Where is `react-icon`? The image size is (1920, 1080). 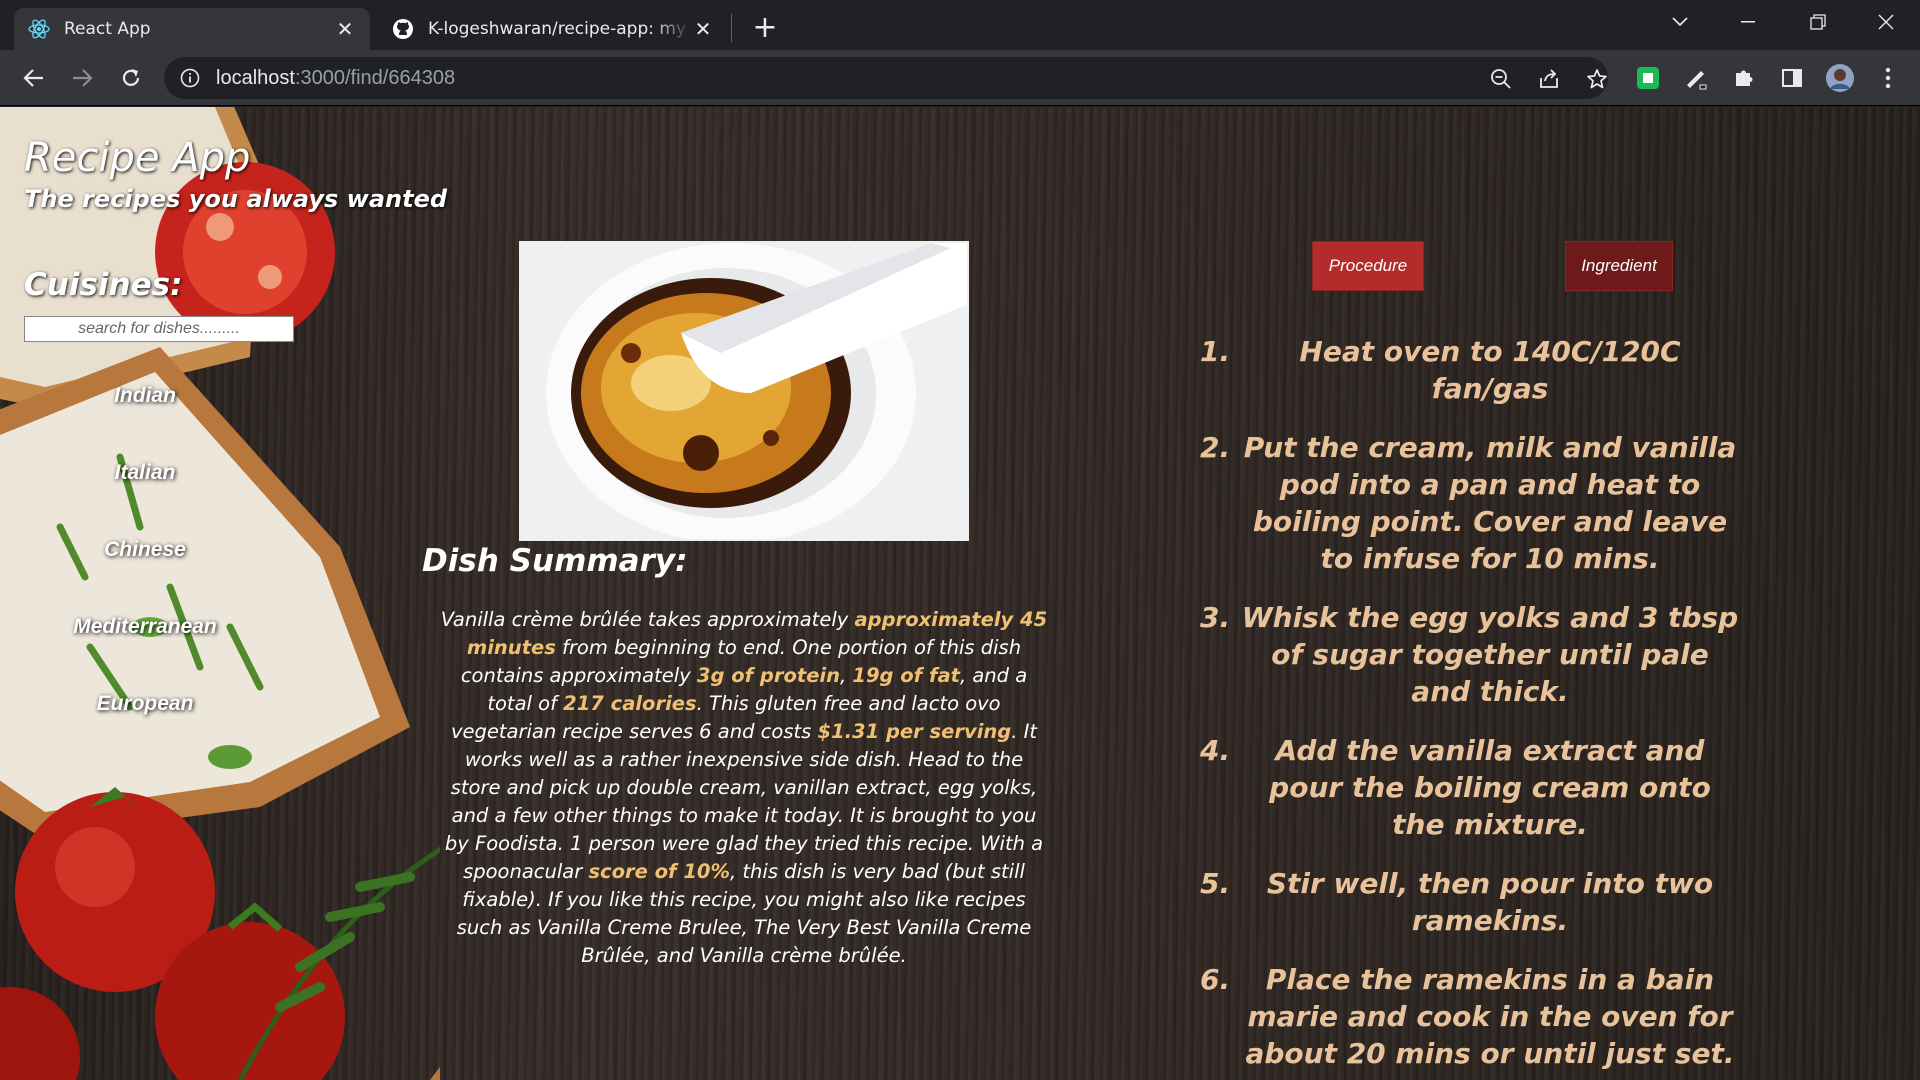
react-icon is located at coordinates (39, 29).